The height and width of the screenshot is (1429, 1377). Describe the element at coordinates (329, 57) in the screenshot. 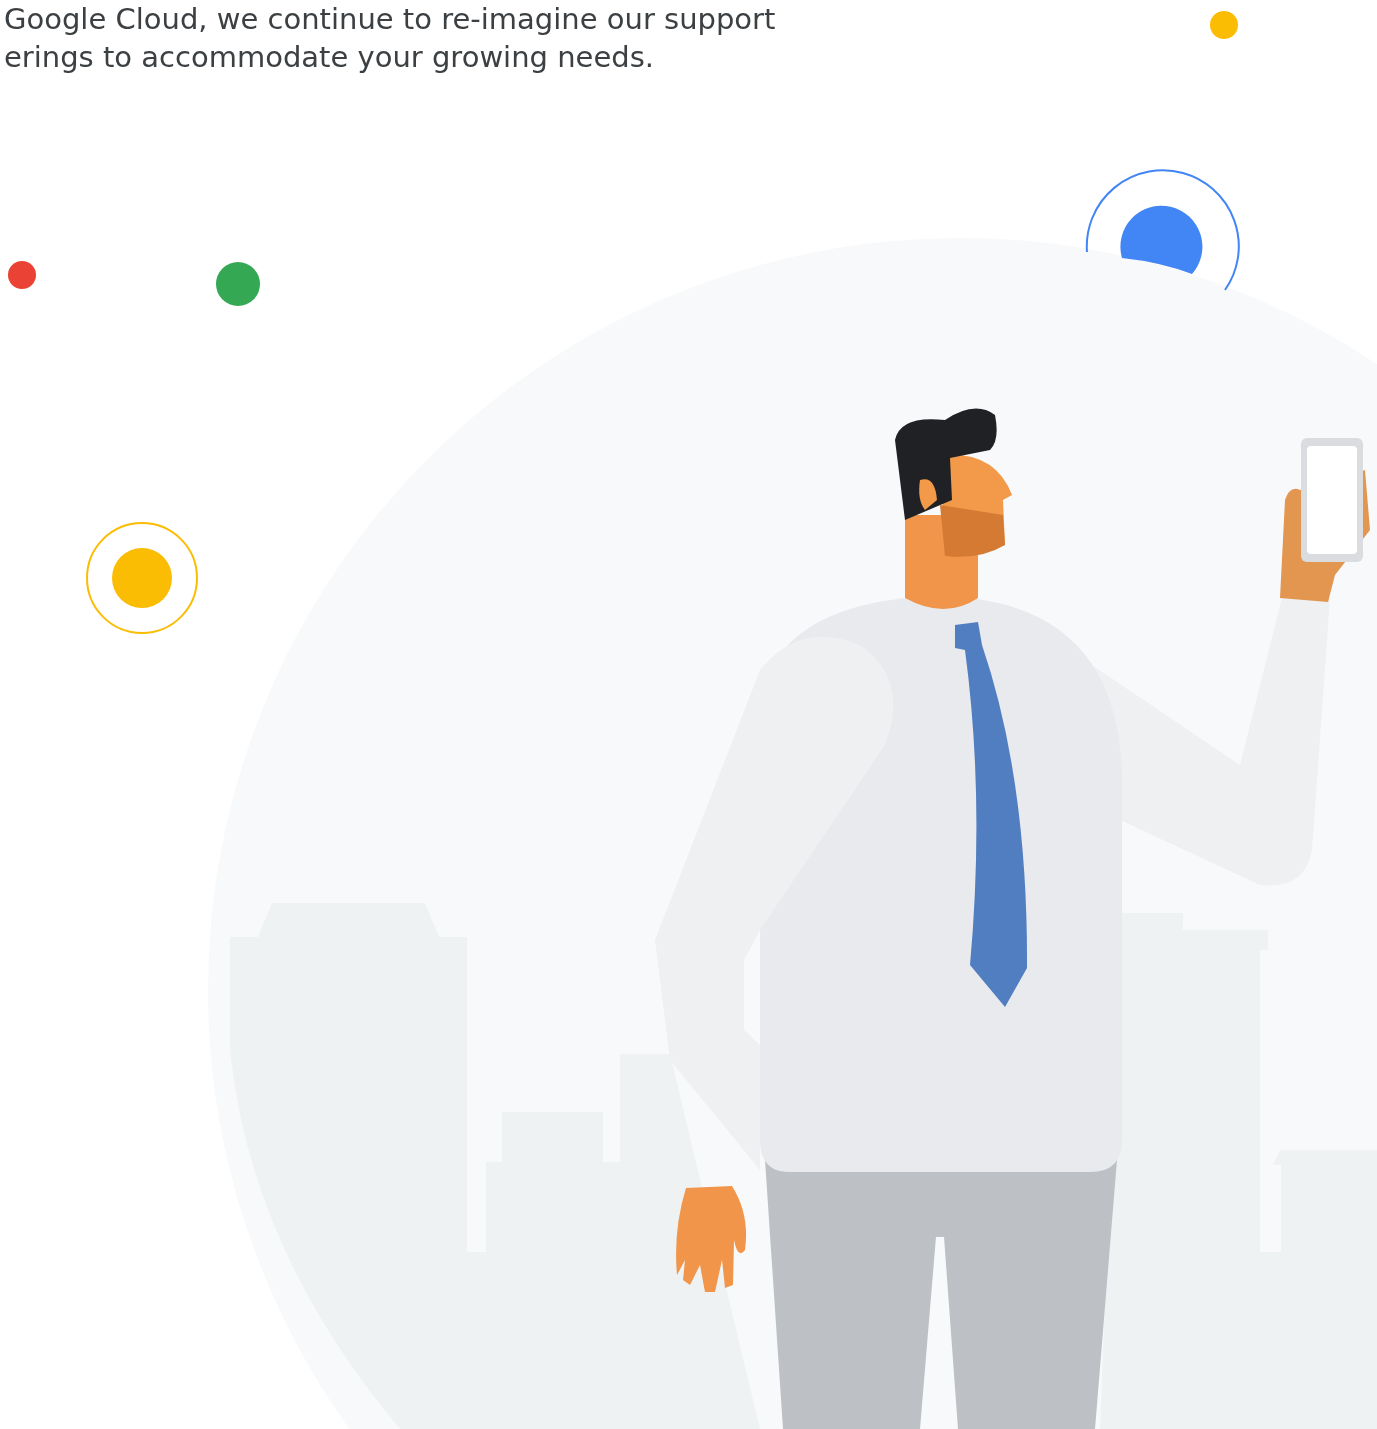

I see `intro-text-line: erings to accommodate your growing needs.` at that location.